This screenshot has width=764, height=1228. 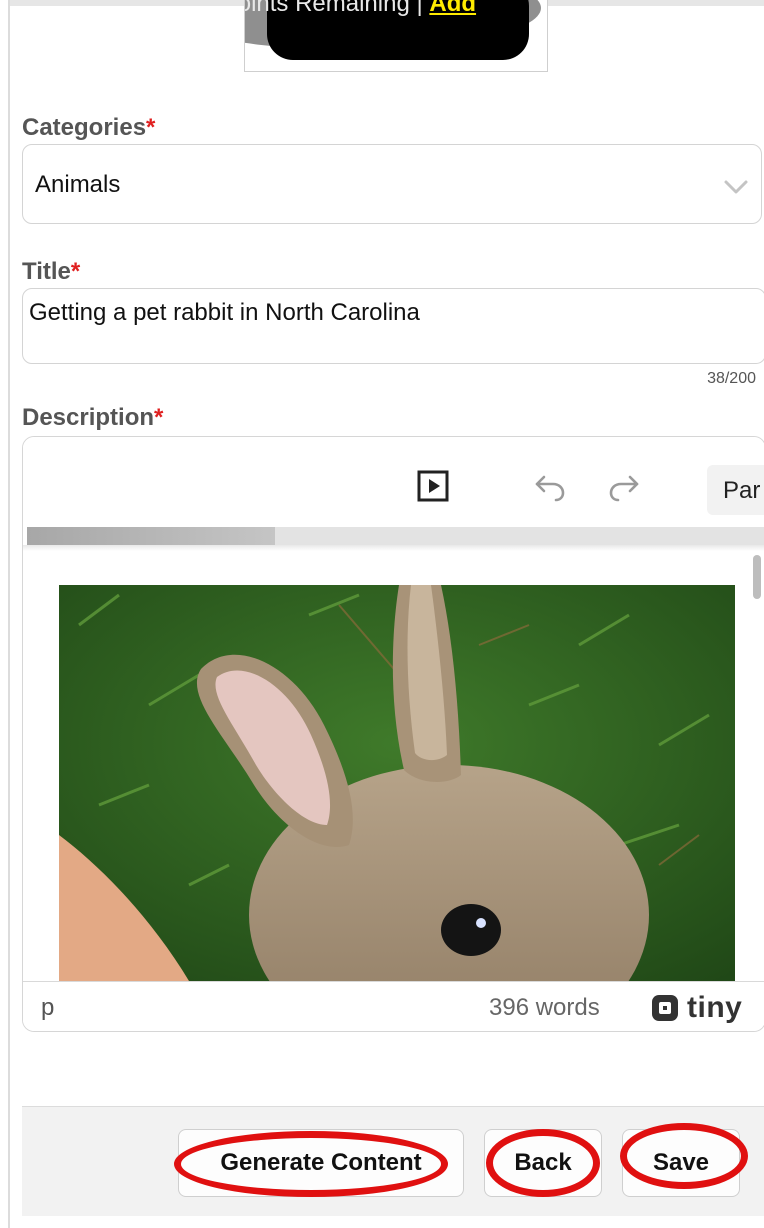 What do you see at coordinates (681, 1163) in the screenshot?
I see `save-button: Save` at bounding box center [681, 1163].